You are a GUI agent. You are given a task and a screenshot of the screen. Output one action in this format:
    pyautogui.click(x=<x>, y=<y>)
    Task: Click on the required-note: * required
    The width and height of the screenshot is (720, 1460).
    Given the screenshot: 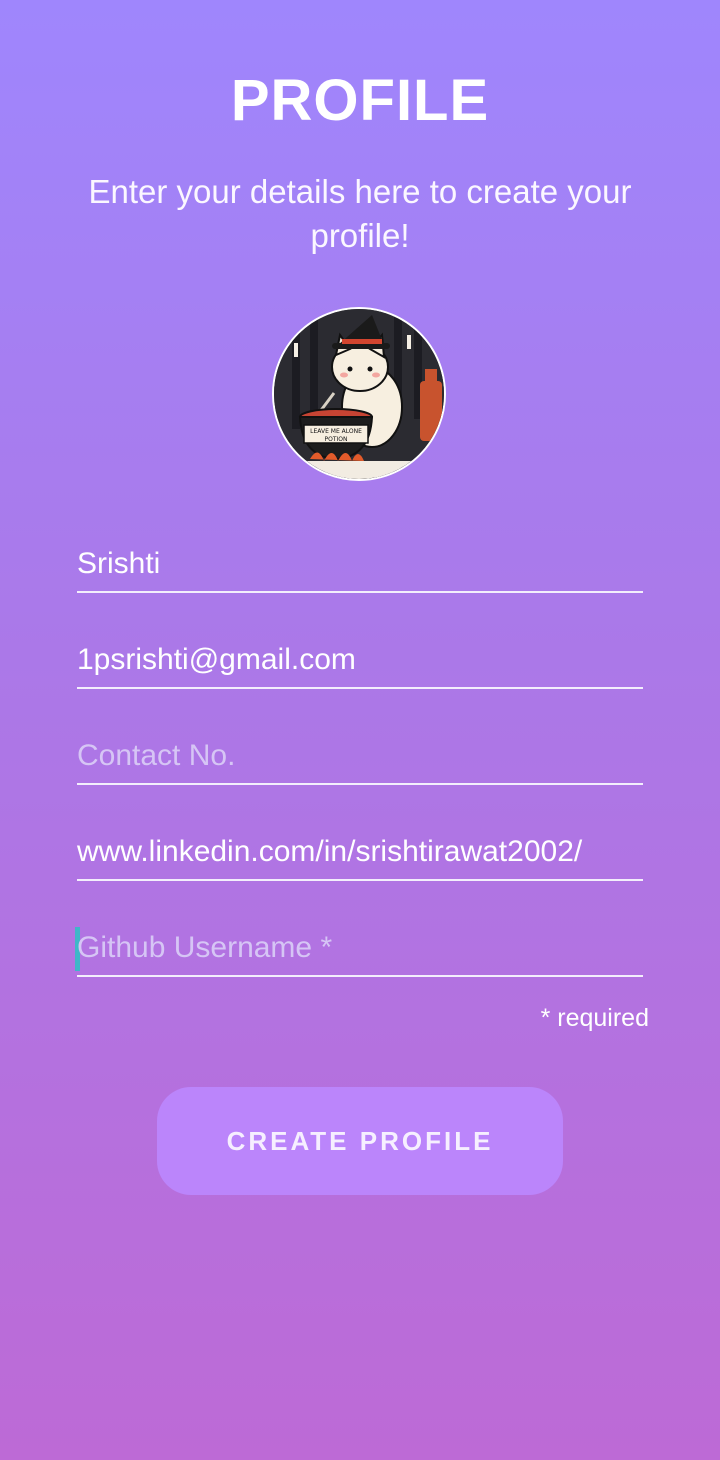 What is the action you would take?
    pyautogui.click(x=594, y=1018)
    